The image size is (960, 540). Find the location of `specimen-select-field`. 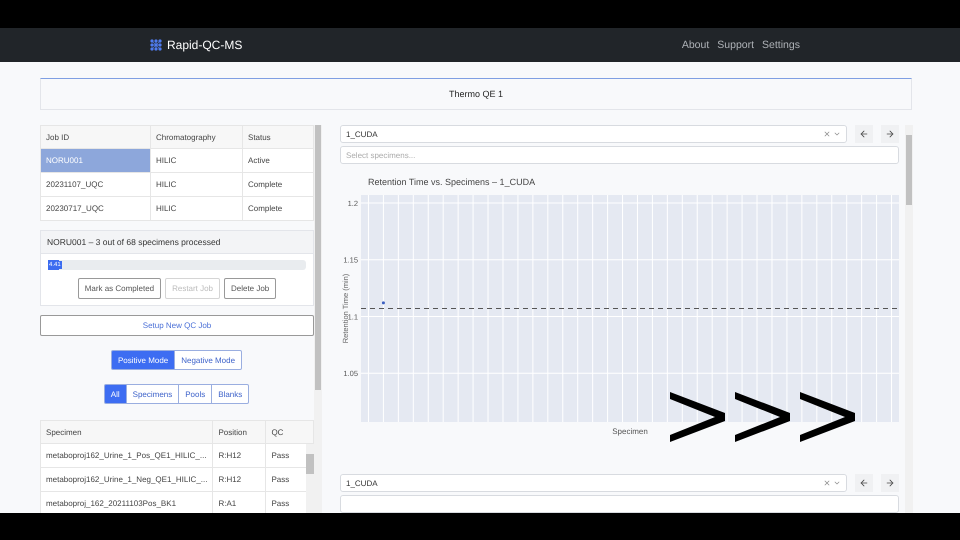

specimen-select-field is located at coordinates (619, 504).